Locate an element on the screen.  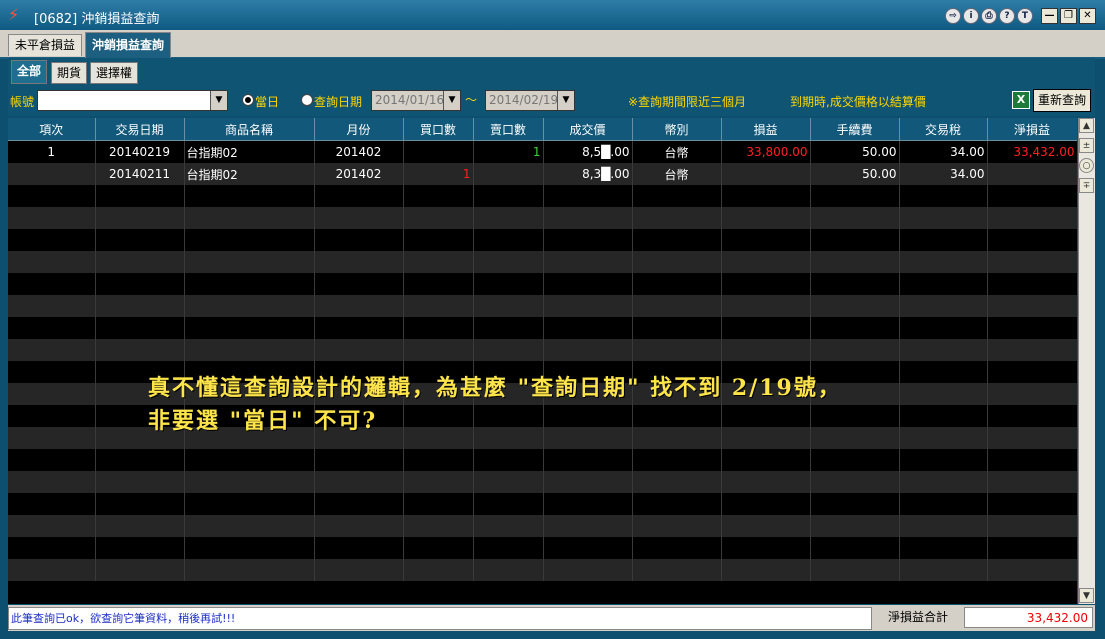
tab-all: 全部 is located at coordinates (29, 72).